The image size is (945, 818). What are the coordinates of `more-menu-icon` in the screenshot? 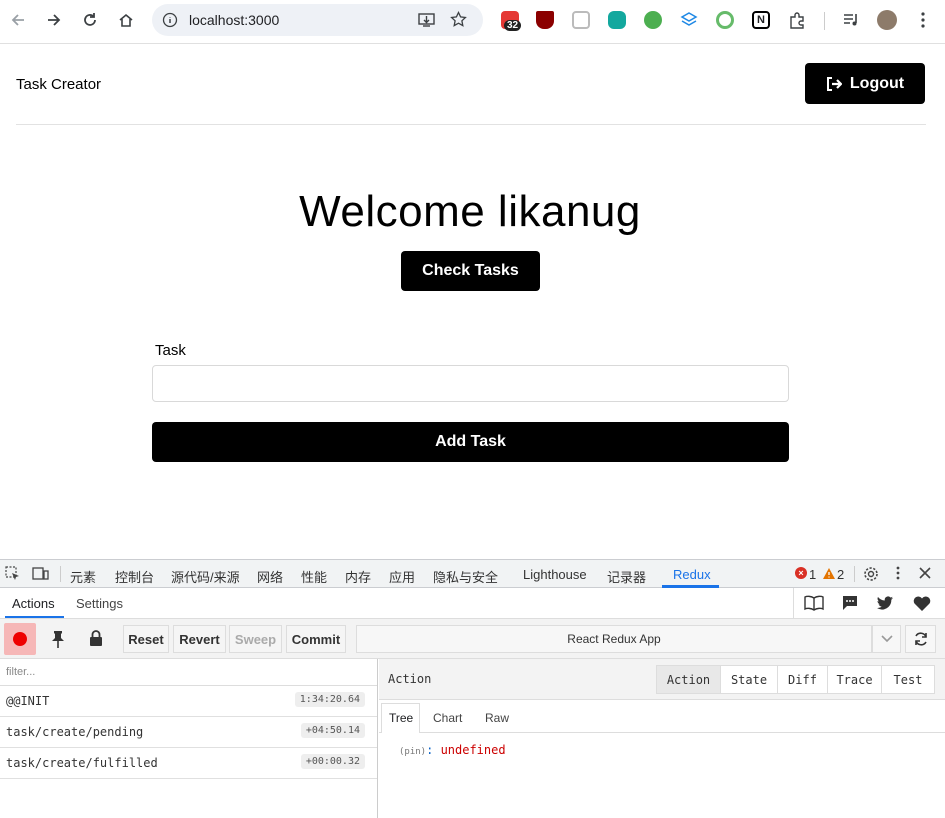 It's located at (923, 20).